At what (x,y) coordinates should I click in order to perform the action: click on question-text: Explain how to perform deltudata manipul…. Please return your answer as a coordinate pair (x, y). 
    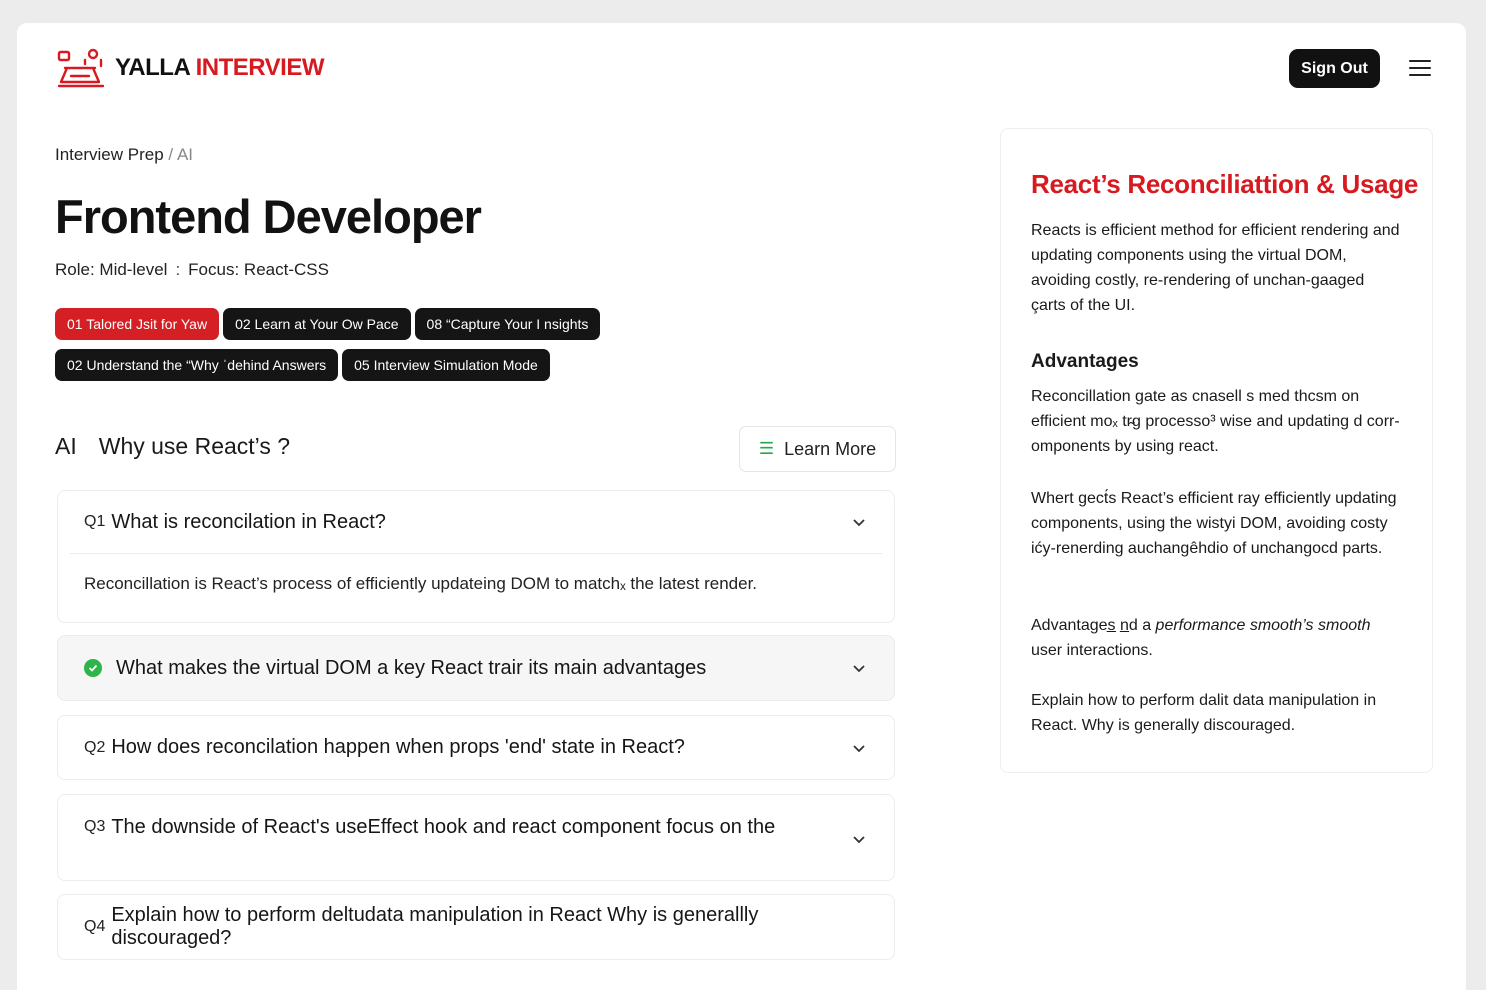
    Looking at the image, I should click on (435, 926).